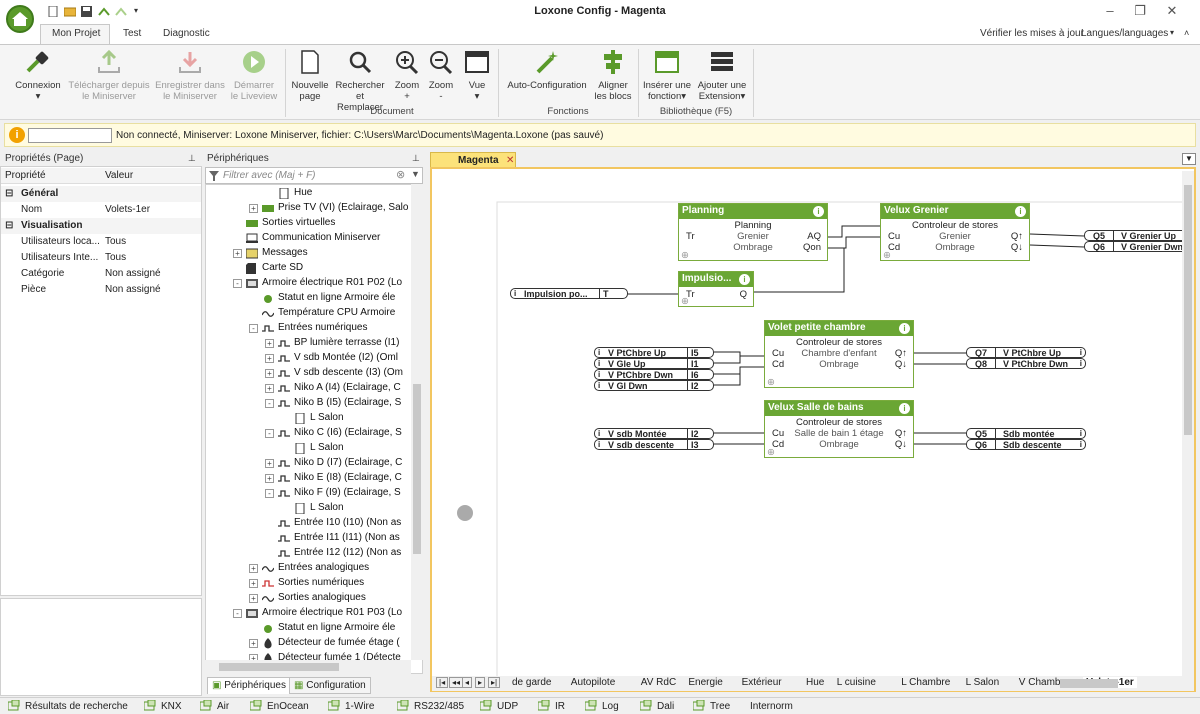  I want to click on pin-icon: ⊥, so click(416, 158).